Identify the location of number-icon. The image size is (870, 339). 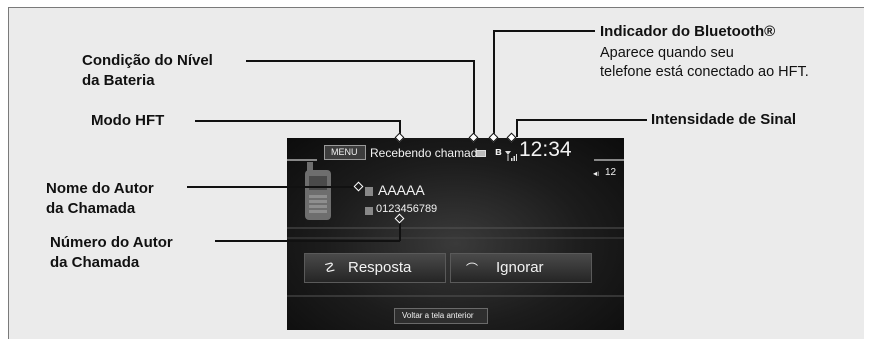
(369, 211).